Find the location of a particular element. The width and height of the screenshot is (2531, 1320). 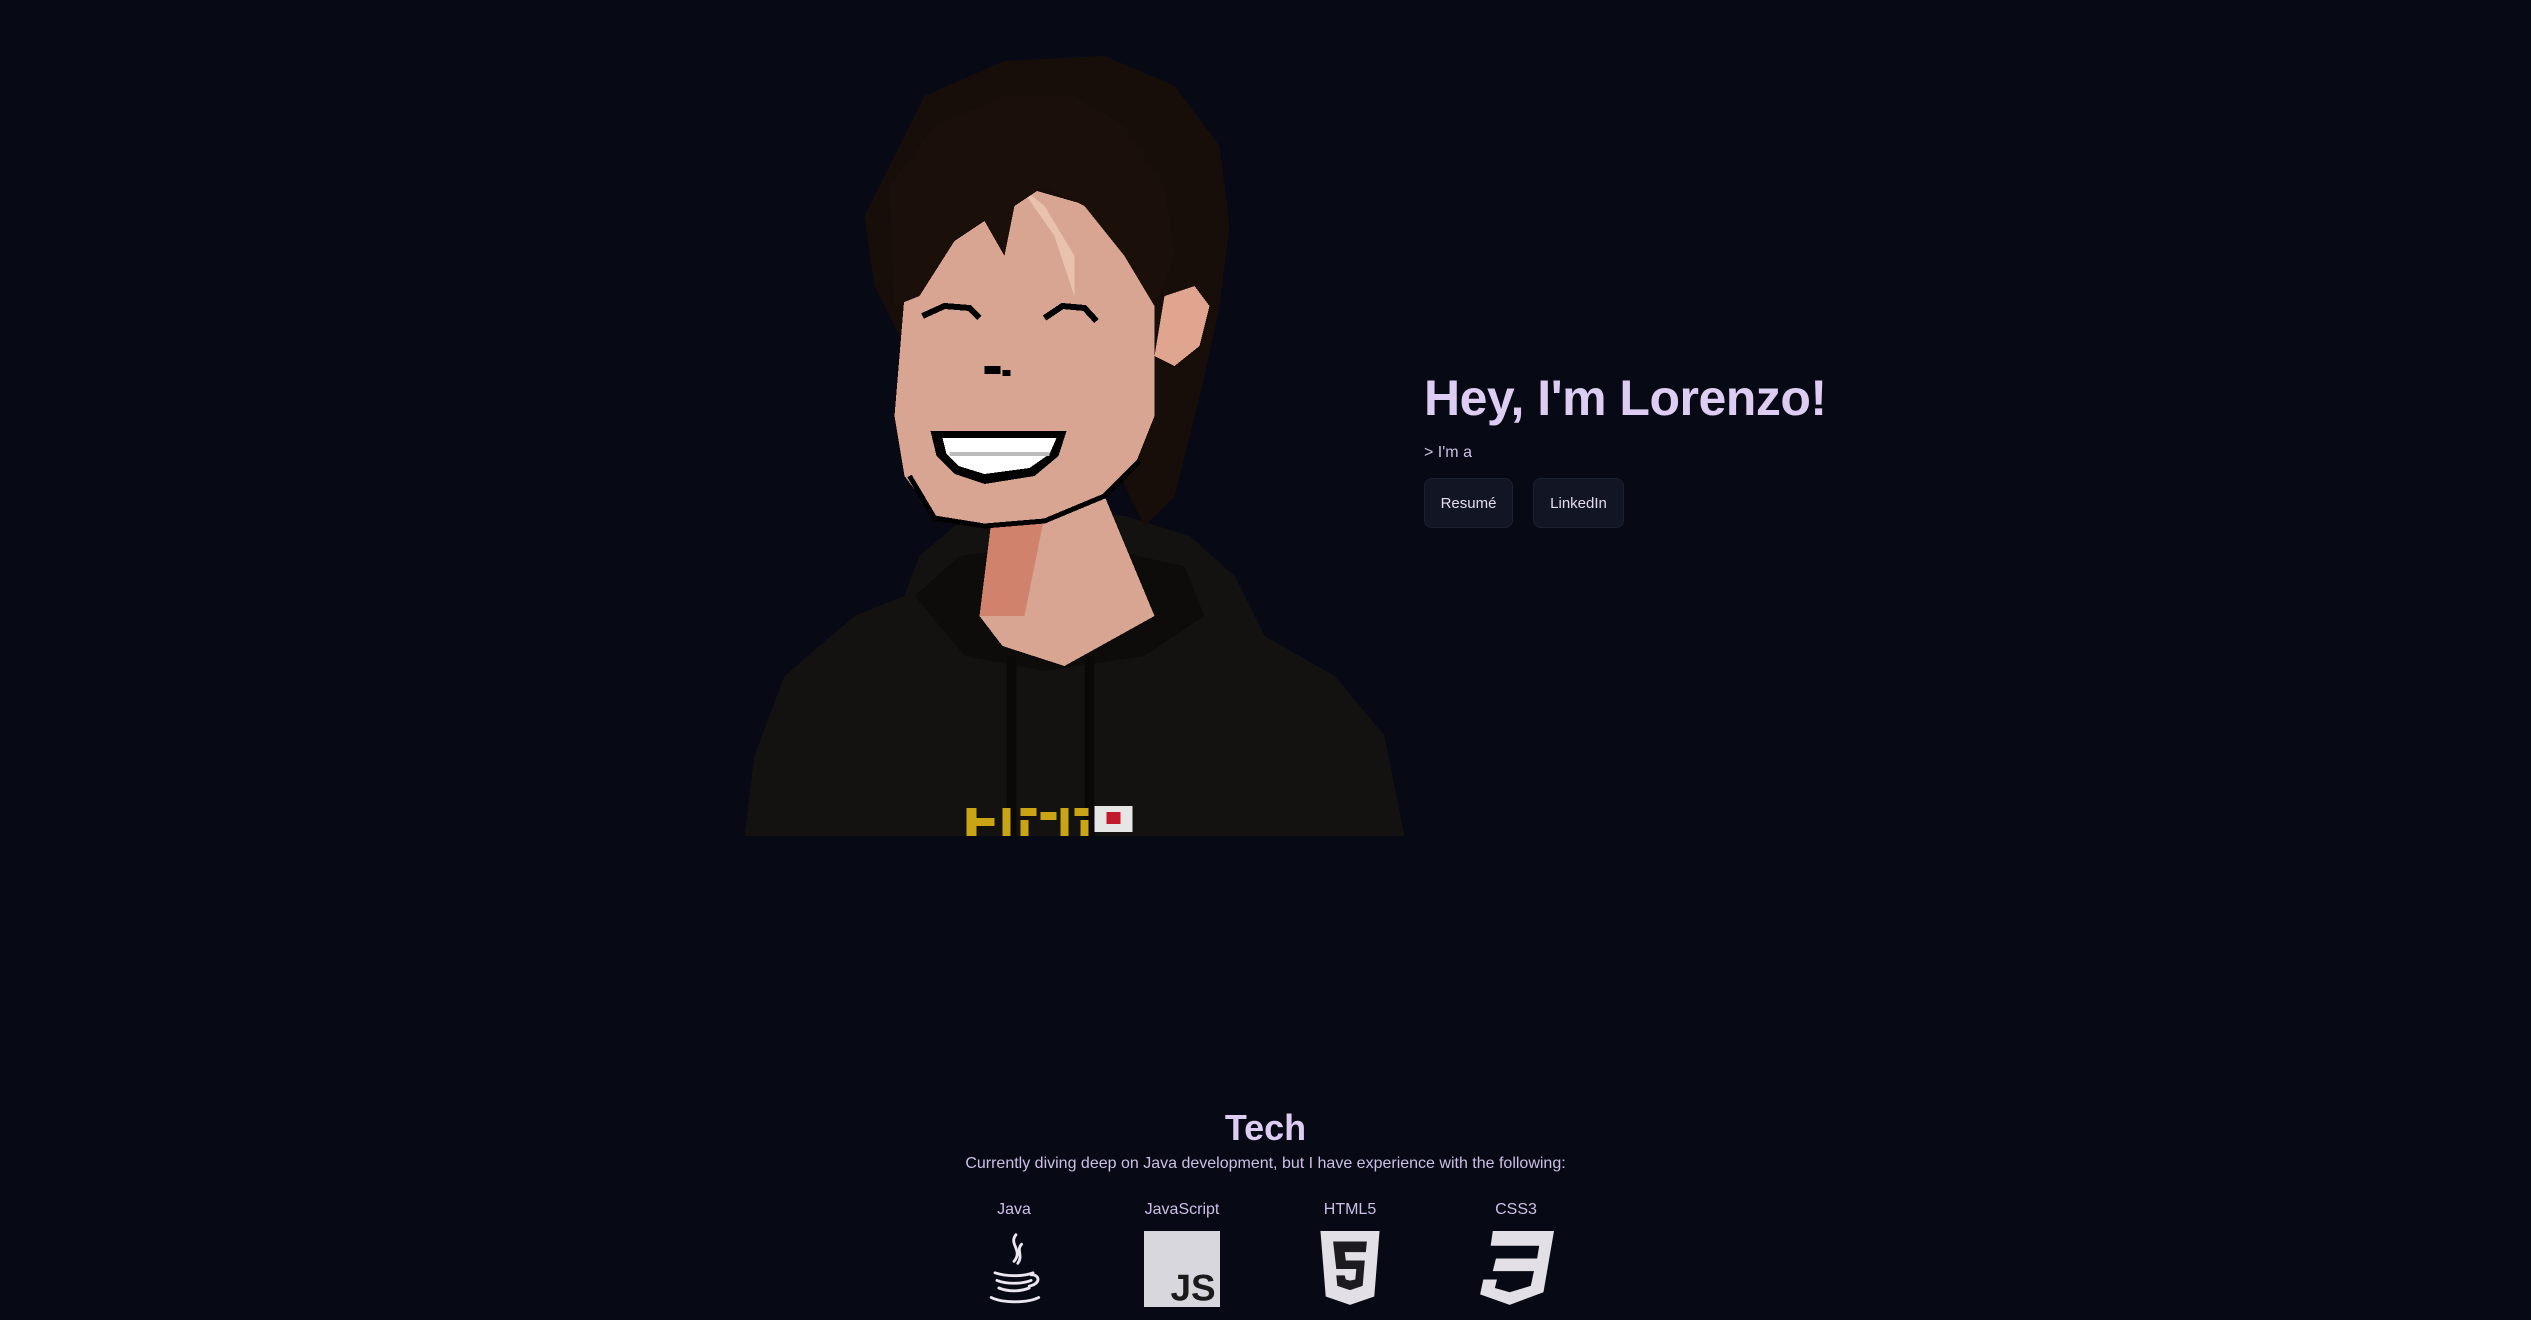

nose is located at coordinates (992, 370).